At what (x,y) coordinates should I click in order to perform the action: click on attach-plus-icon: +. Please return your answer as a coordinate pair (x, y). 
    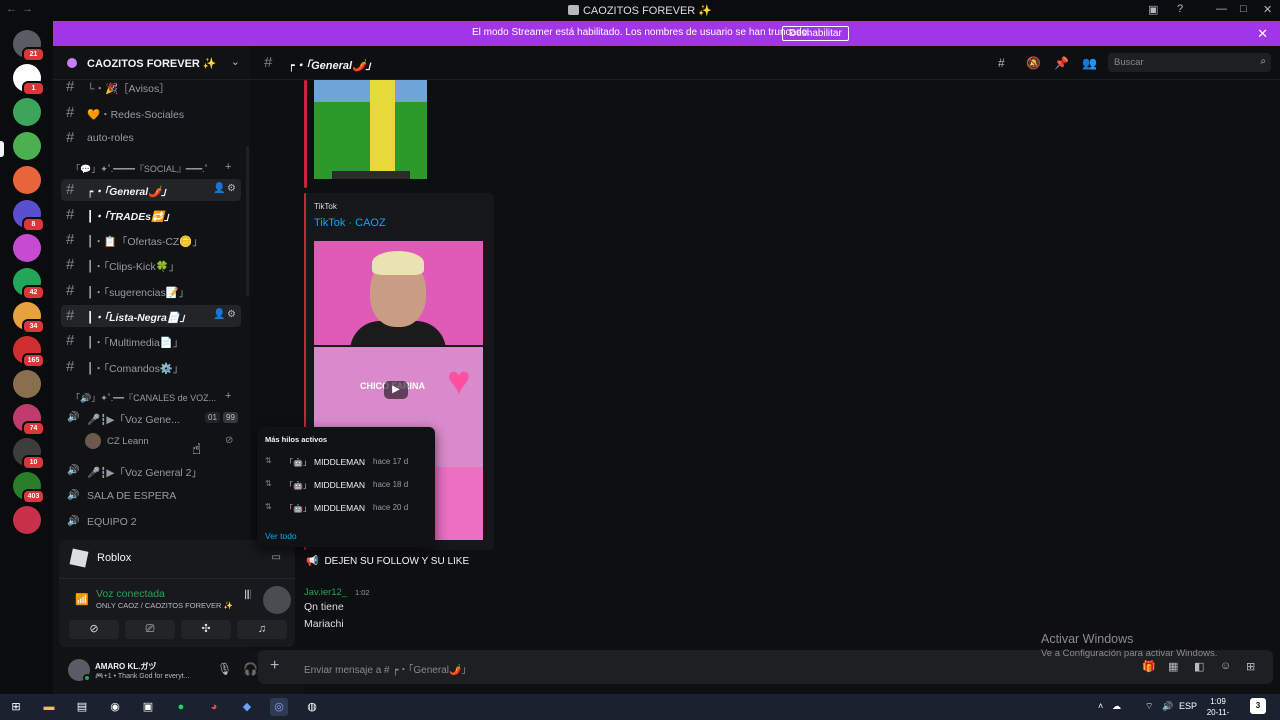
    Looking at the image, I should click on (274, 666).